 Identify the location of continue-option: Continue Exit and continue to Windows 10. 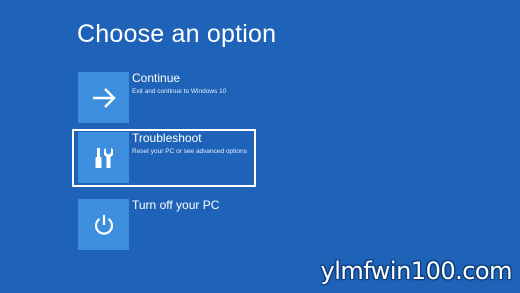
(164, 98).